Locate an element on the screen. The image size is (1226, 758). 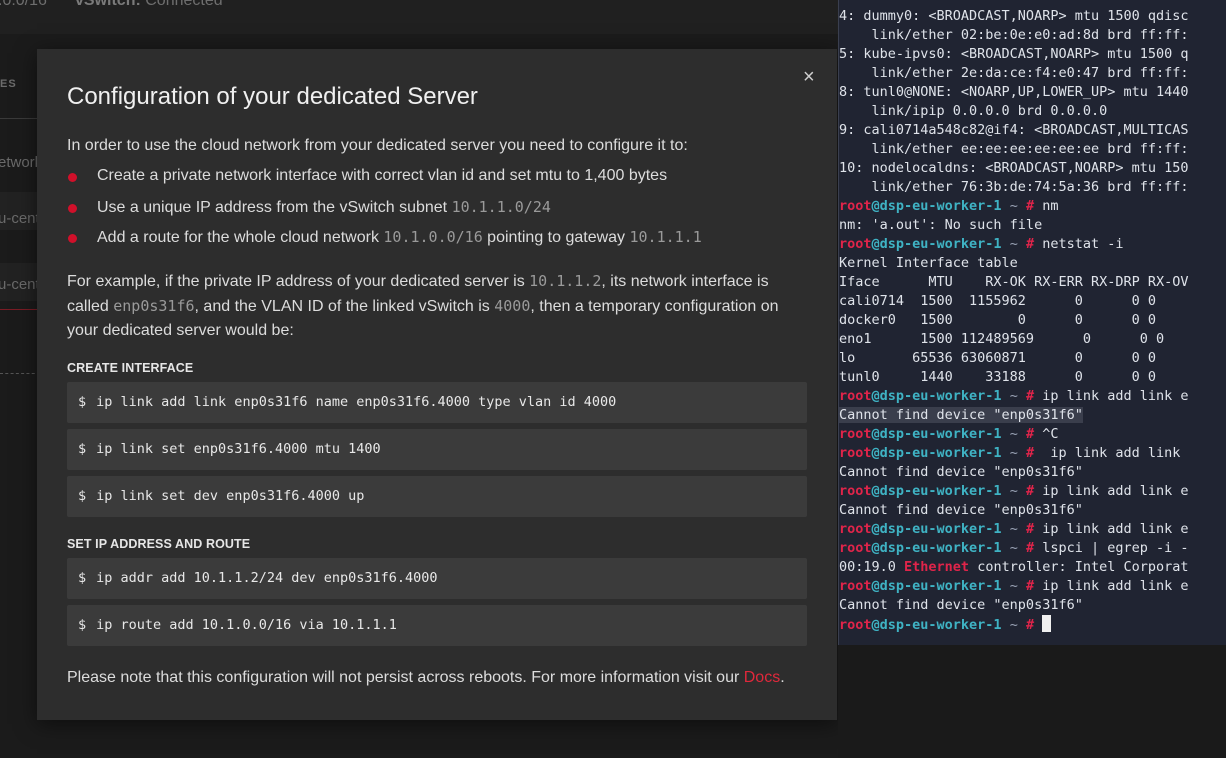
terminal-line: Kernel Interface table is located at coordinates (928, 263).